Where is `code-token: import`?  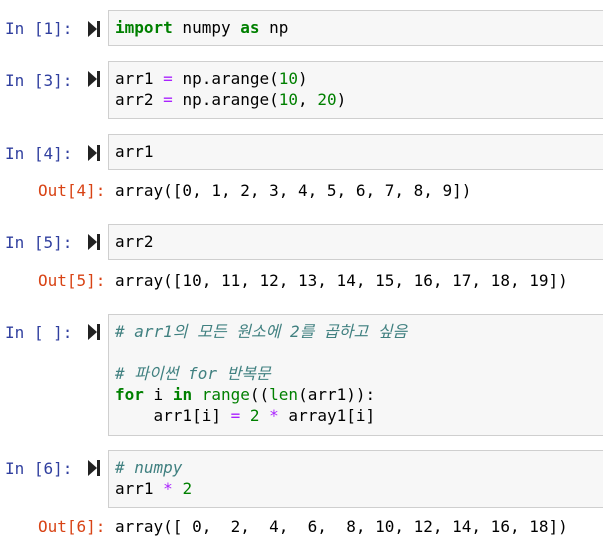
code-token: import is located at coordinates (144, 27).